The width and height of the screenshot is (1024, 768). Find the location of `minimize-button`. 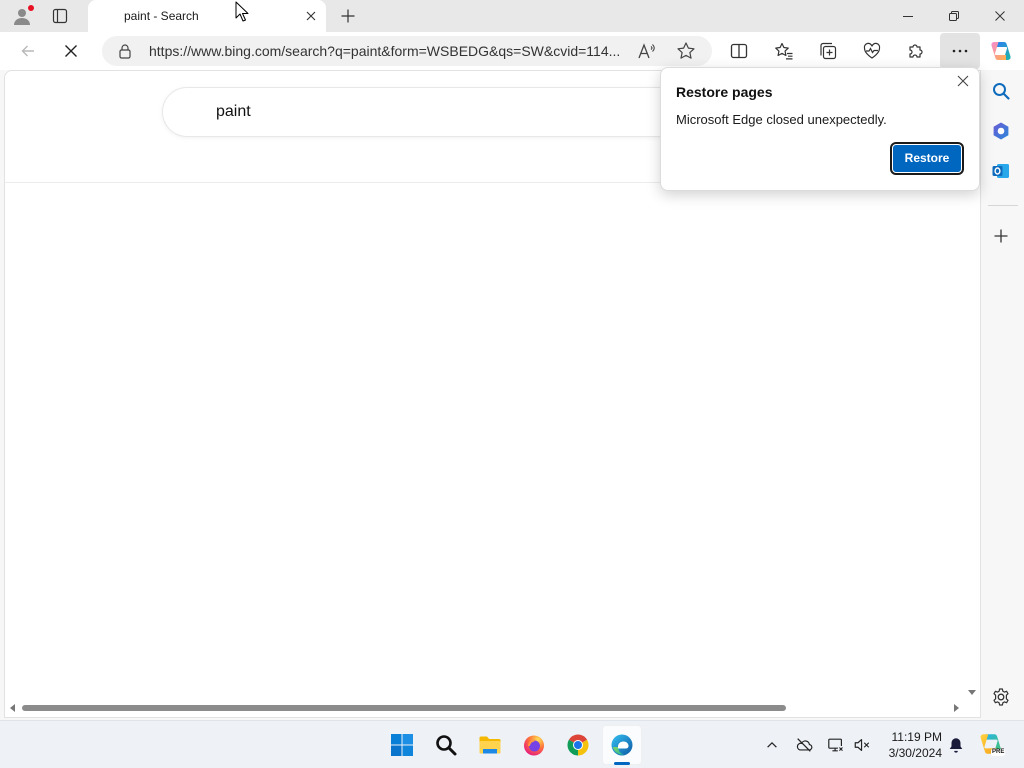

minimize-button is located at coordinates (908, 16).